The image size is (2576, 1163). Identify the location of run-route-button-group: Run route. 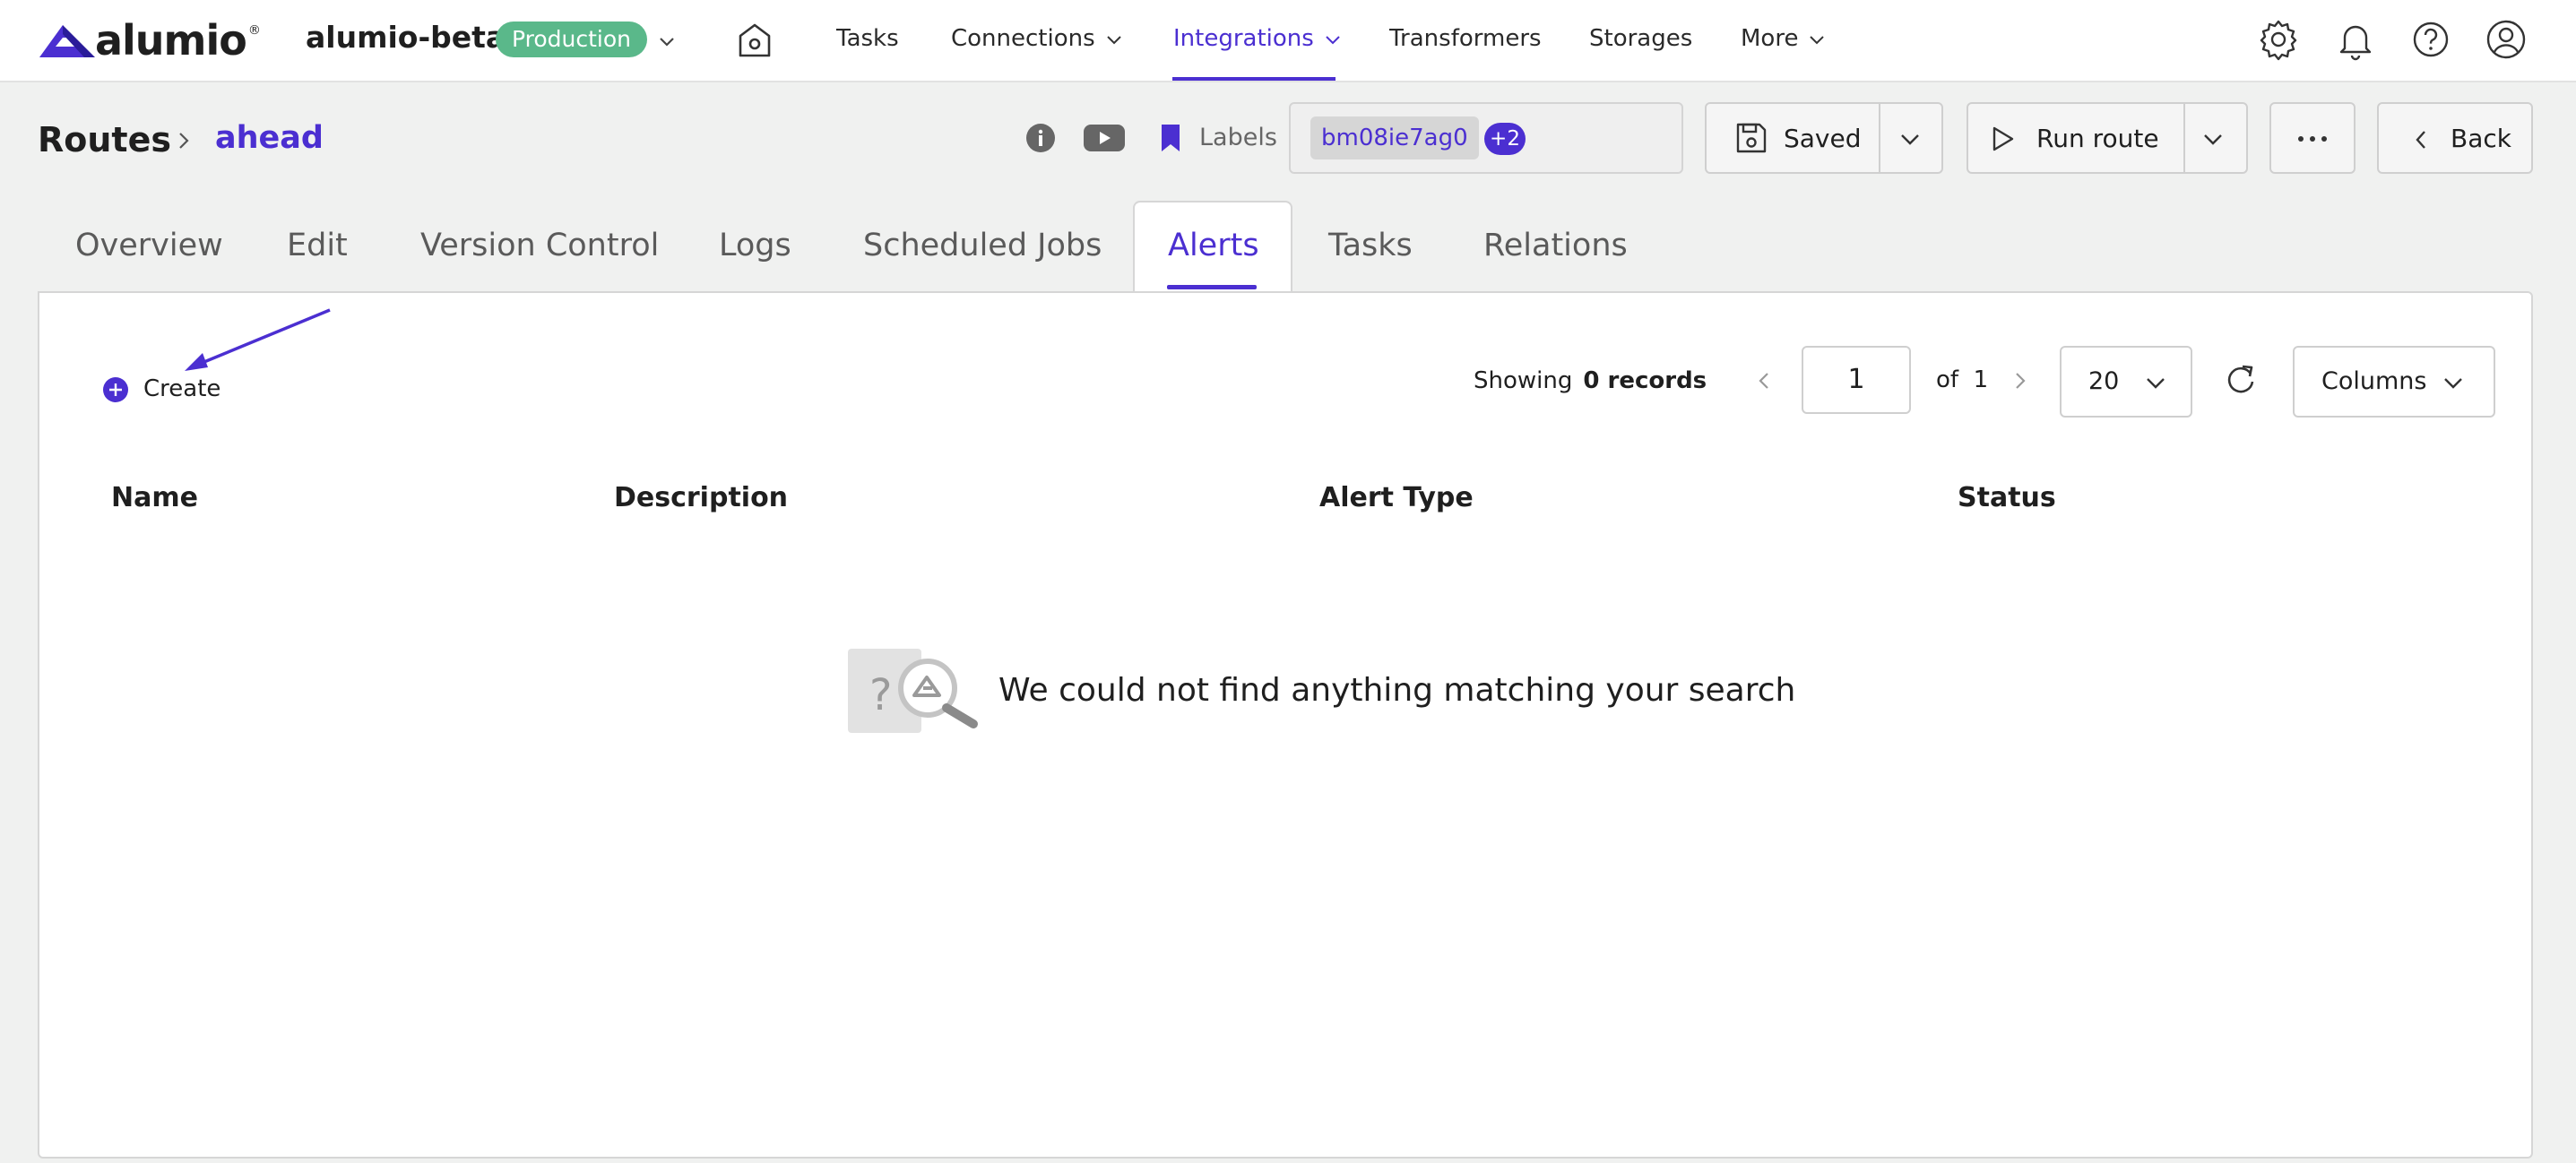
(2107, 138).